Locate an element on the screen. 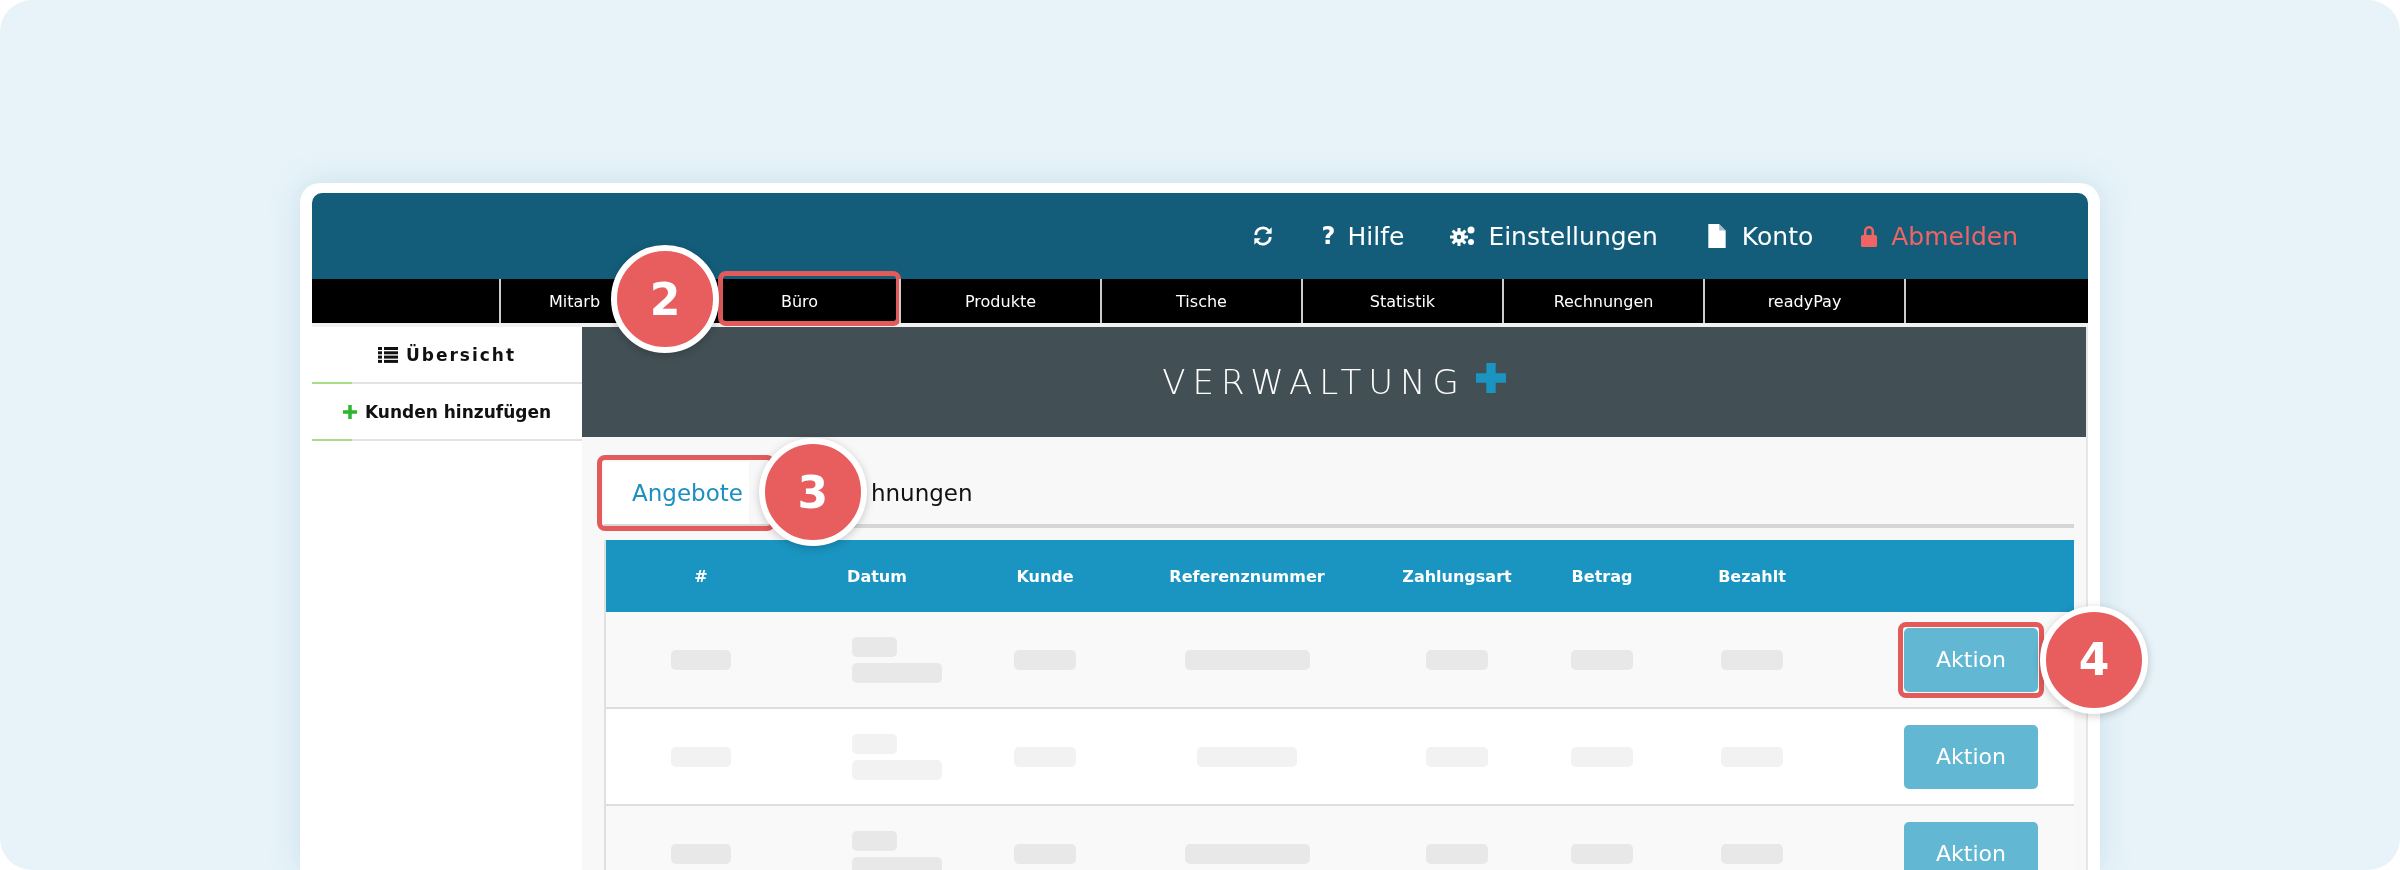 Image resolution: width=2400 pixels, height=870 pixels. menu-item: Büro is located at coordinates (799, 301).